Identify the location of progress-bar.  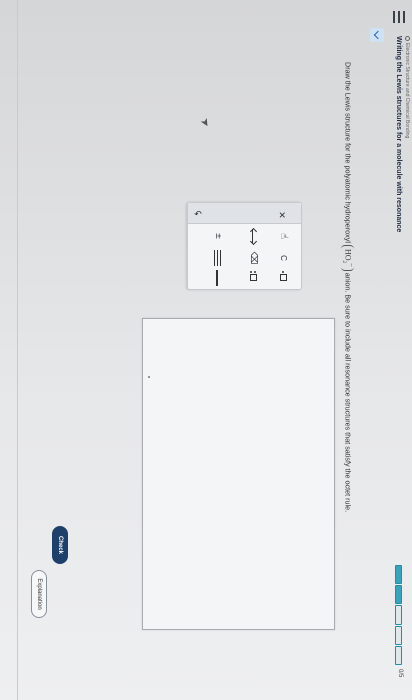
(398, 615).